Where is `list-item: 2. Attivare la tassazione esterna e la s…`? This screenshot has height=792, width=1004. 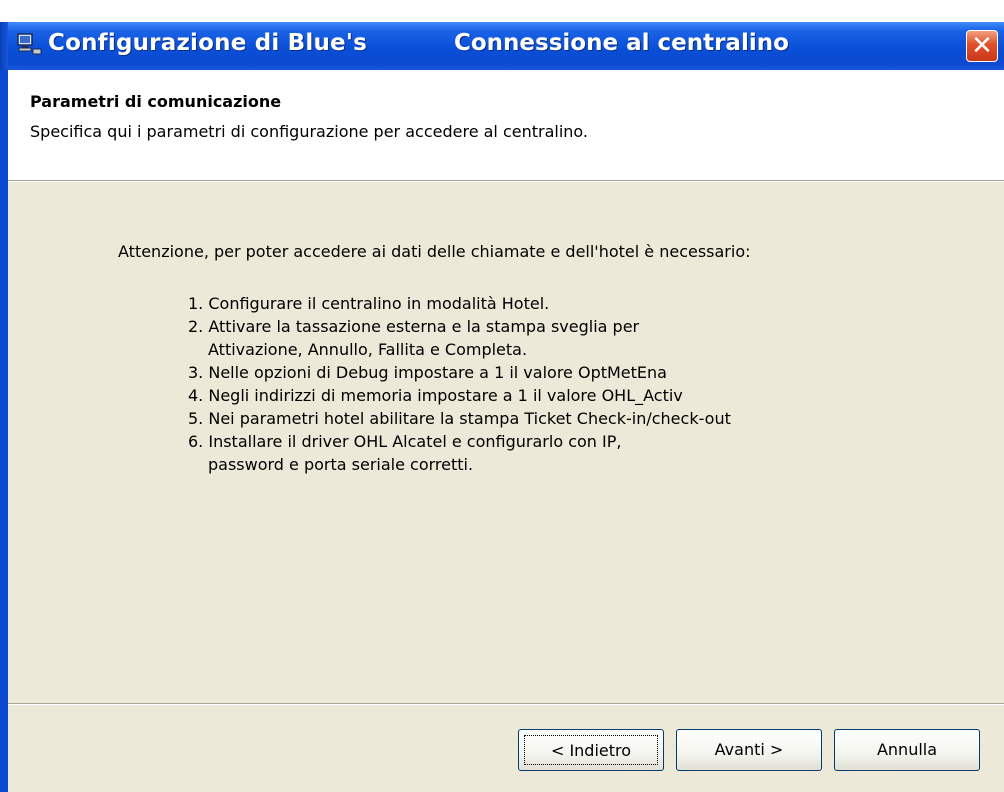 list-item: 2. Attivare la tassazione esterna e la s… is located at coordinates (414, 326).